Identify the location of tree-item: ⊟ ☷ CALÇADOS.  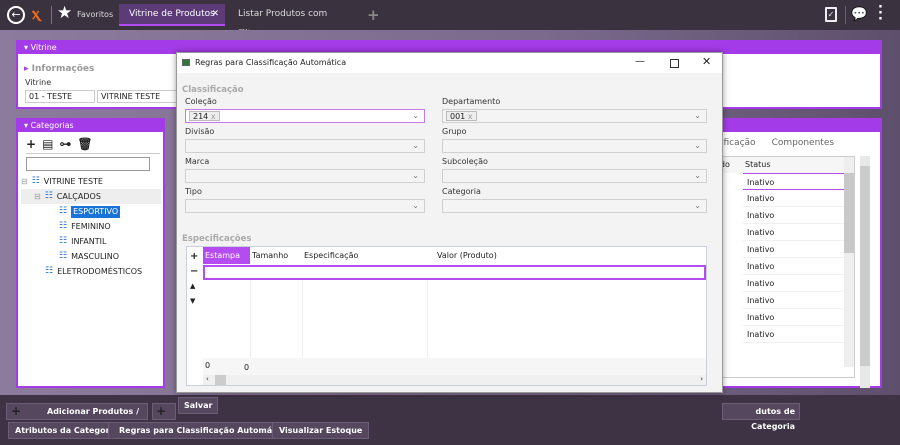
(91, 196).